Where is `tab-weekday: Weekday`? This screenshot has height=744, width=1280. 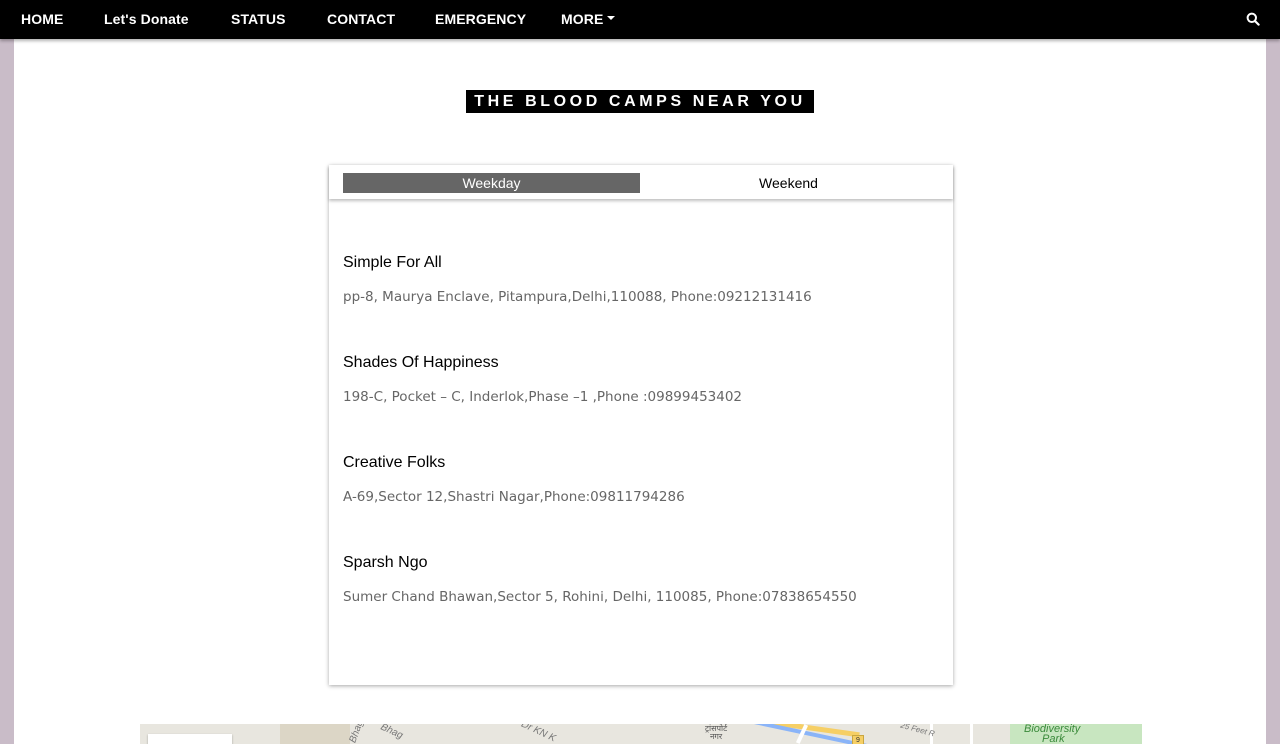 tab-weekday: Weekday is located at coordinates (491, 183).